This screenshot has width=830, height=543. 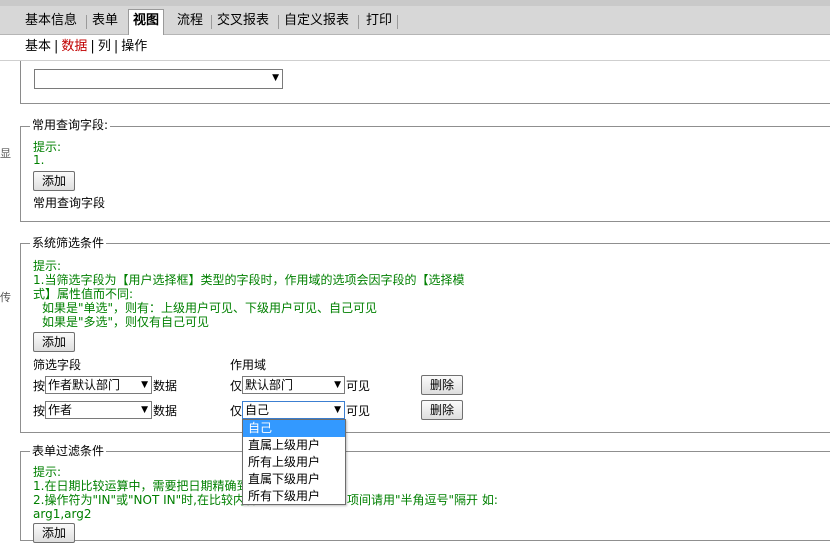 I want to click on filter-field-select: 作者 ▼, so click(x=98, y=410).